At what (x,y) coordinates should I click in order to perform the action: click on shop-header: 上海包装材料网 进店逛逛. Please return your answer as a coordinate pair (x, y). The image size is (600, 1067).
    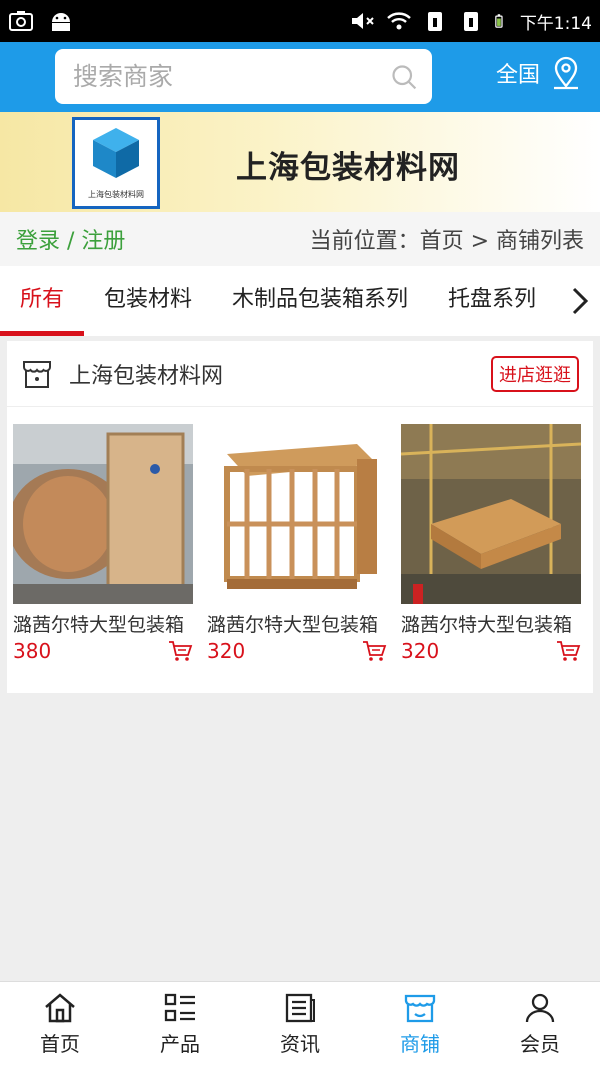
    Looking at the image, I should click on (300, 374).